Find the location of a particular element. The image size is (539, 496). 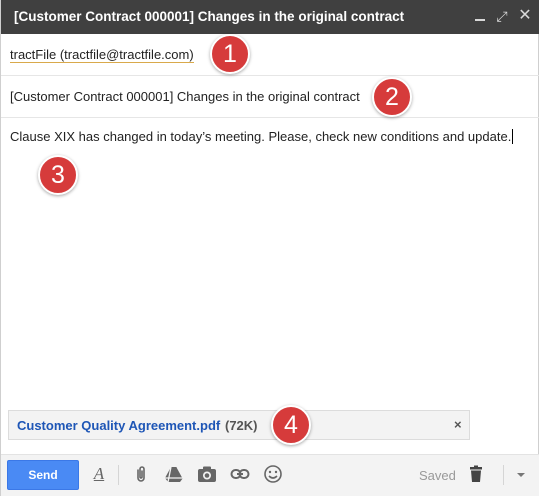

attachment-name: Customer Quality Agreement.pdf is located at coordinates (118, 425).